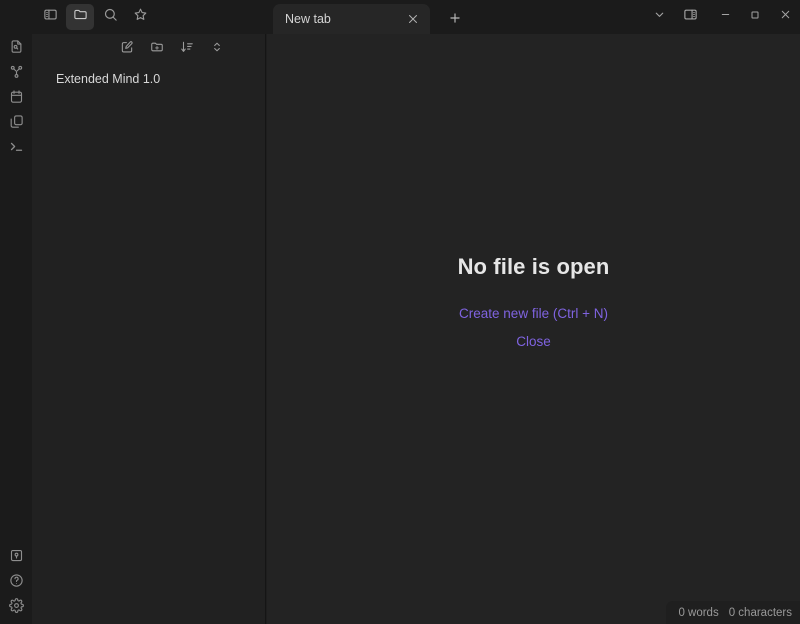  I want to click on ribbon-item-graph-view, so click(16, 71).